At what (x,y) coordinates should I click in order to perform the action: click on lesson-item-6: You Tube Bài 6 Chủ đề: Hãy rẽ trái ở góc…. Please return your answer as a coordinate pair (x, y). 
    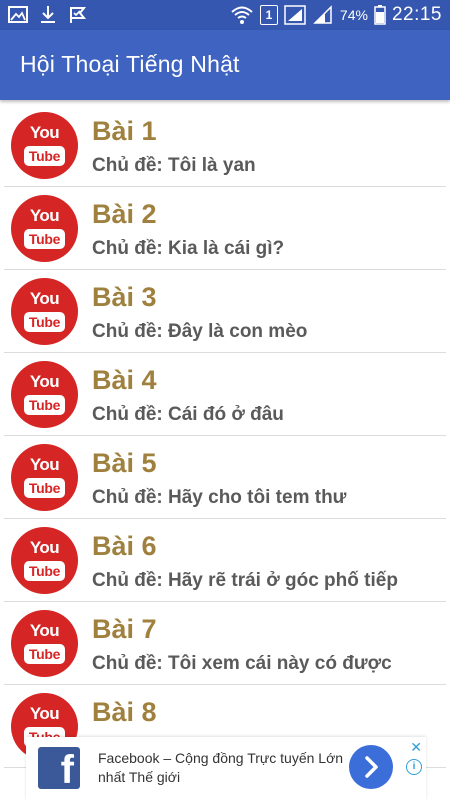
    Looking at the image, I should click on (225, 560).